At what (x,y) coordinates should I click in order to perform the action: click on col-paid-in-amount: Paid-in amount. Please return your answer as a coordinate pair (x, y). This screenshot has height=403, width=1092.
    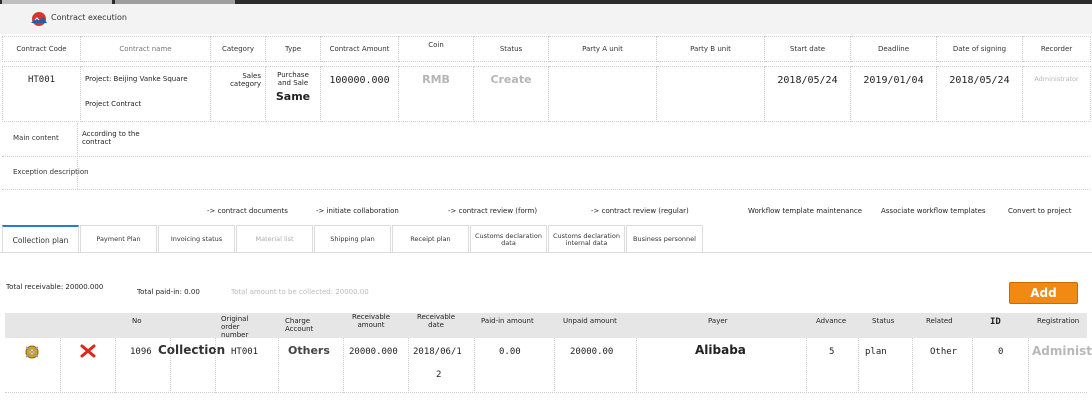
    Looking at the image, I should click on (507, 321).